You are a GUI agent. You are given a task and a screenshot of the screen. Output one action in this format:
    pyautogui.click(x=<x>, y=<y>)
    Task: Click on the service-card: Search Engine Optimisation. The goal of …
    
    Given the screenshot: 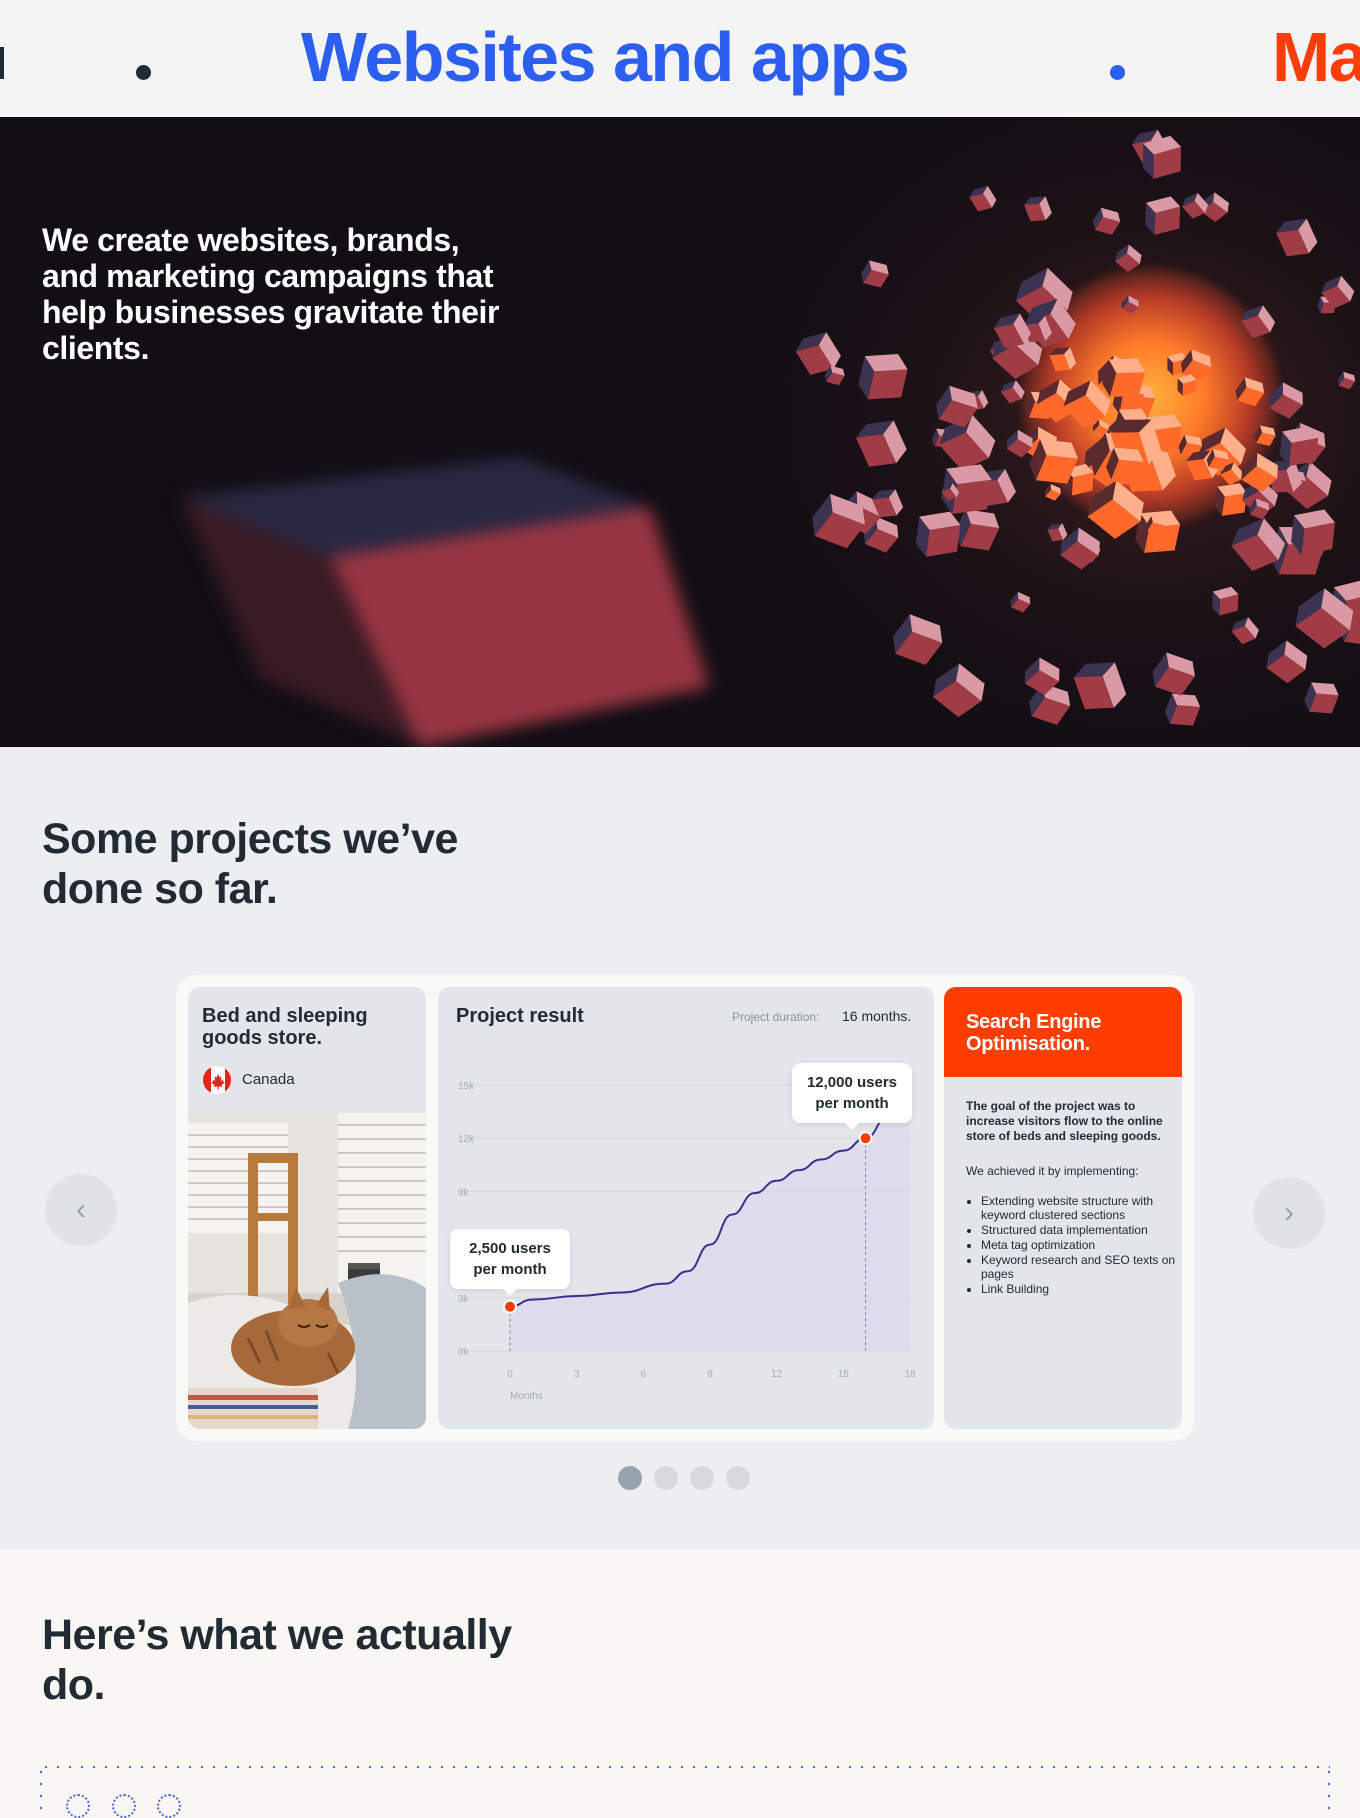 What is the action you would take?
    pyautogui.click(x=1063, y=1208)
    